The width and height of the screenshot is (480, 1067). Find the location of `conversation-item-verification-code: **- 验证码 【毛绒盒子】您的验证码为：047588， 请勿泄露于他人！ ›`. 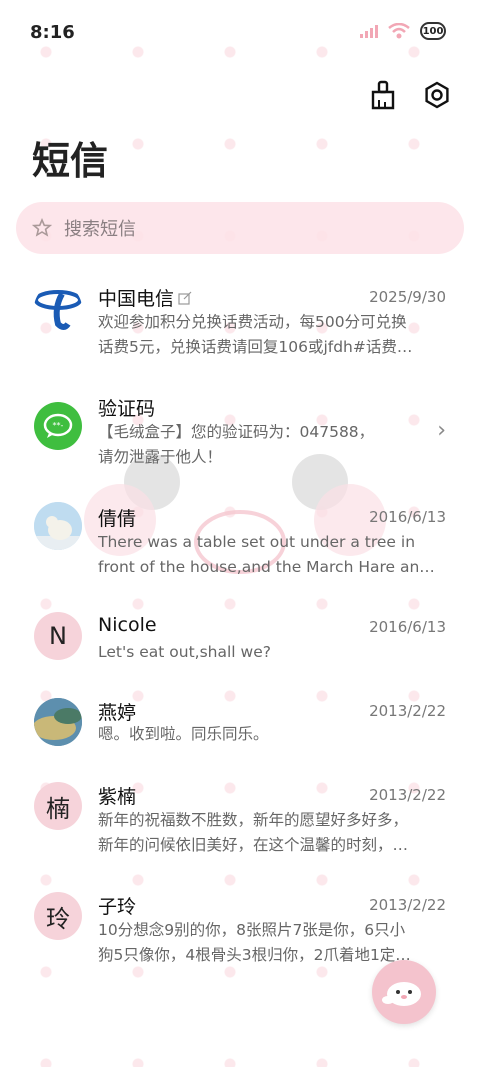

conversation-item-verification-code: **- 验证码 【毛绒盒子】您的验证码为：047588， 请勿泄露于他人！ › is located at coordinates (240, 430).